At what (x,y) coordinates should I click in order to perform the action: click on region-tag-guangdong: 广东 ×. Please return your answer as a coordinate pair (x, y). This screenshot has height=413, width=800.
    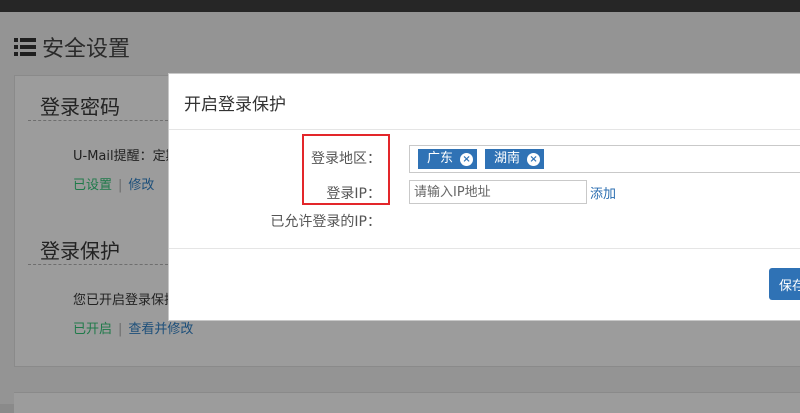
    Looking at the image, I should click on (448, 159).